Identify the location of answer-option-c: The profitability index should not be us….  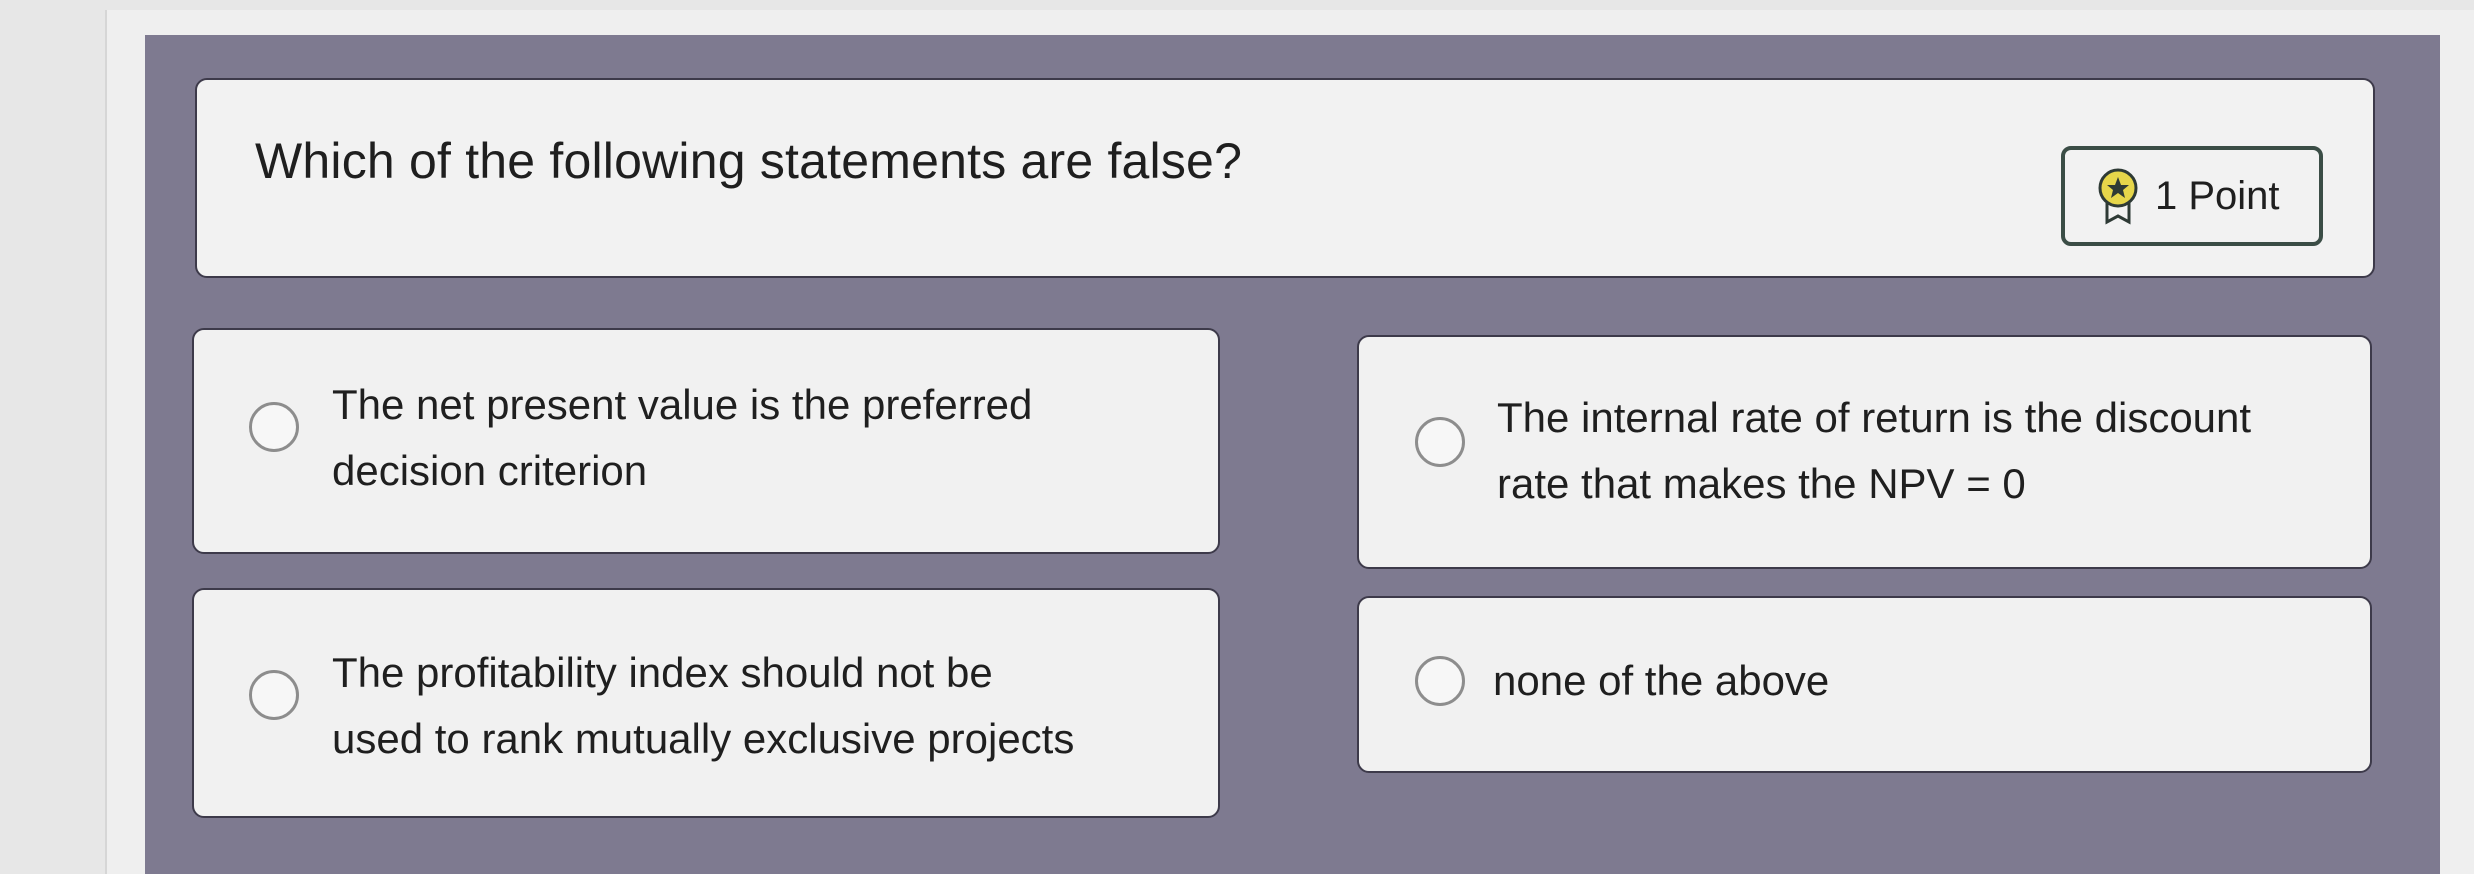
(706, 703).